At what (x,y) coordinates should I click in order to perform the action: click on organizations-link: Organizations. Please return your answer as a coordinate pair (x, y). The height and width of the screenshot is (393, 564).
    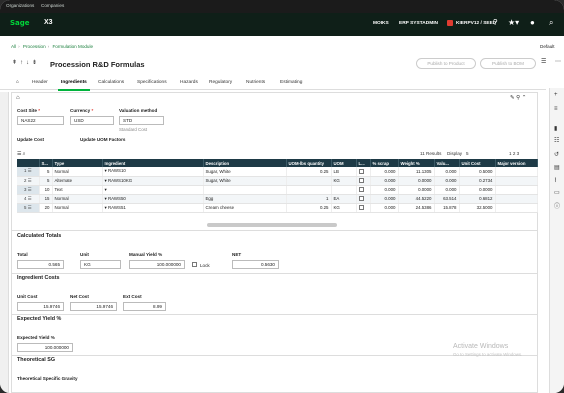
    Looking at the image, I should click on (20, 5).